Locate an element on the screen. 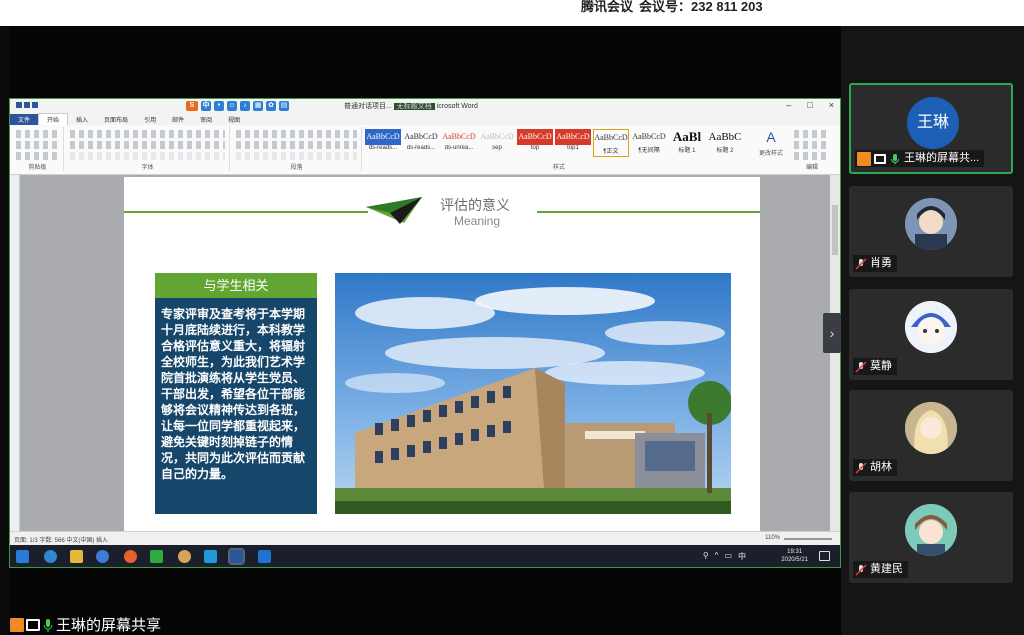  undo-icon is located at coordinates (27, 105).